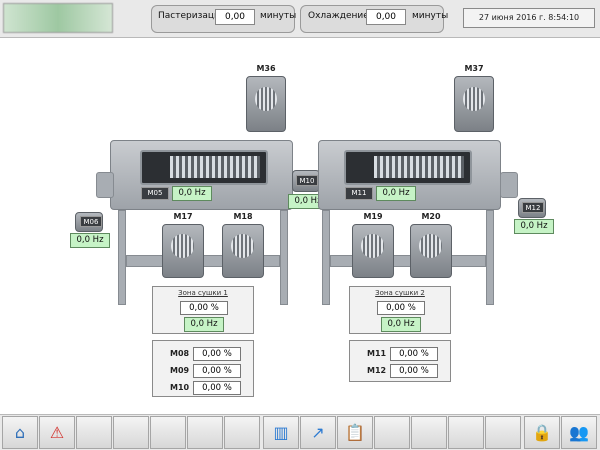  I want to click on zone2-freq: 0,0 Hz, so click(401, 324).